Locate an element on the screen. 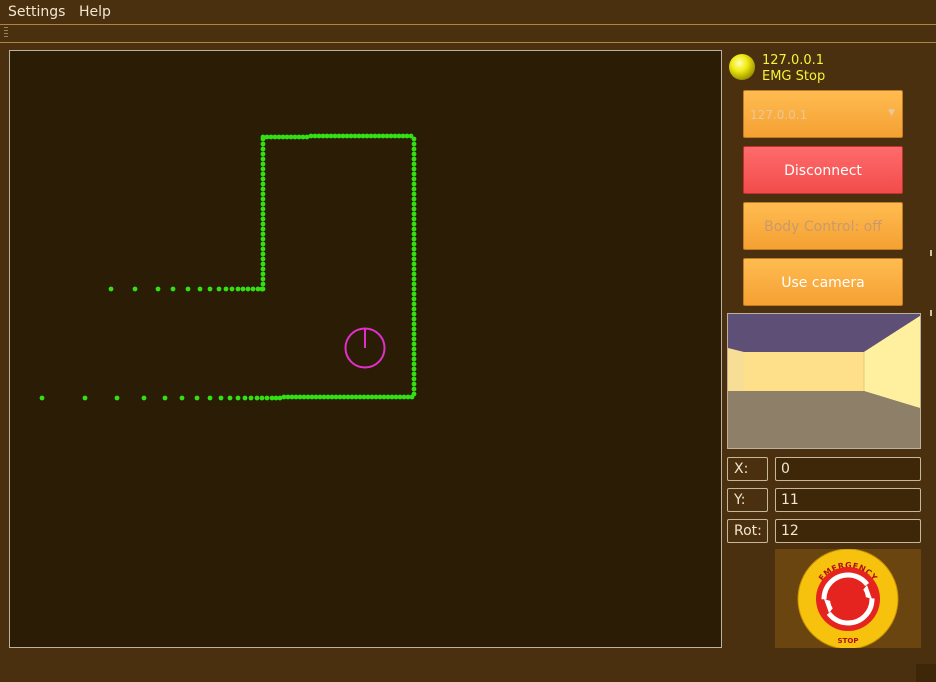  menu-settings: Settings is located at coordinates (36, 12).